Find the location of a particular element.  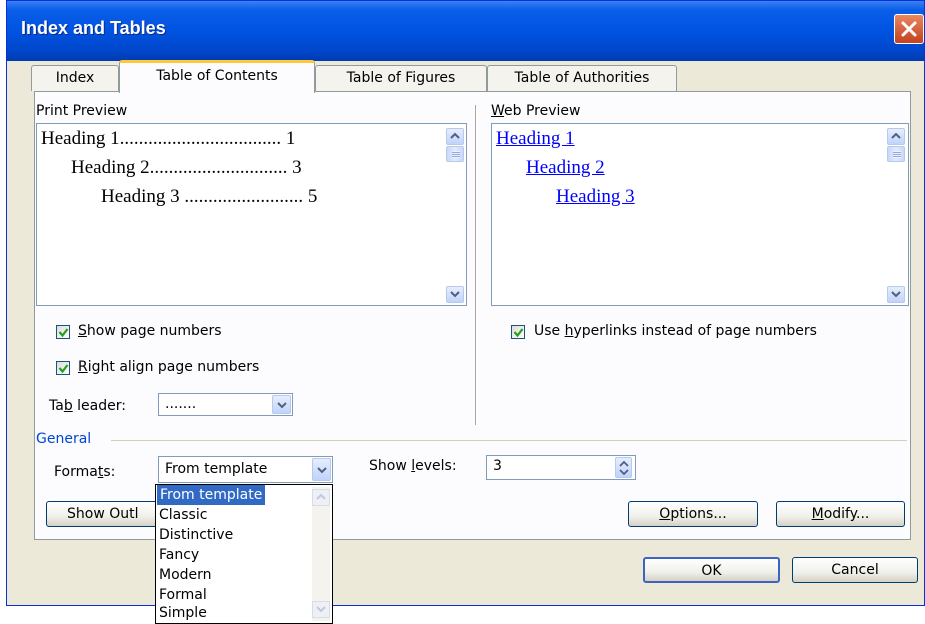

dropdown-option: Distinctive is located at coordinates (196, 535).